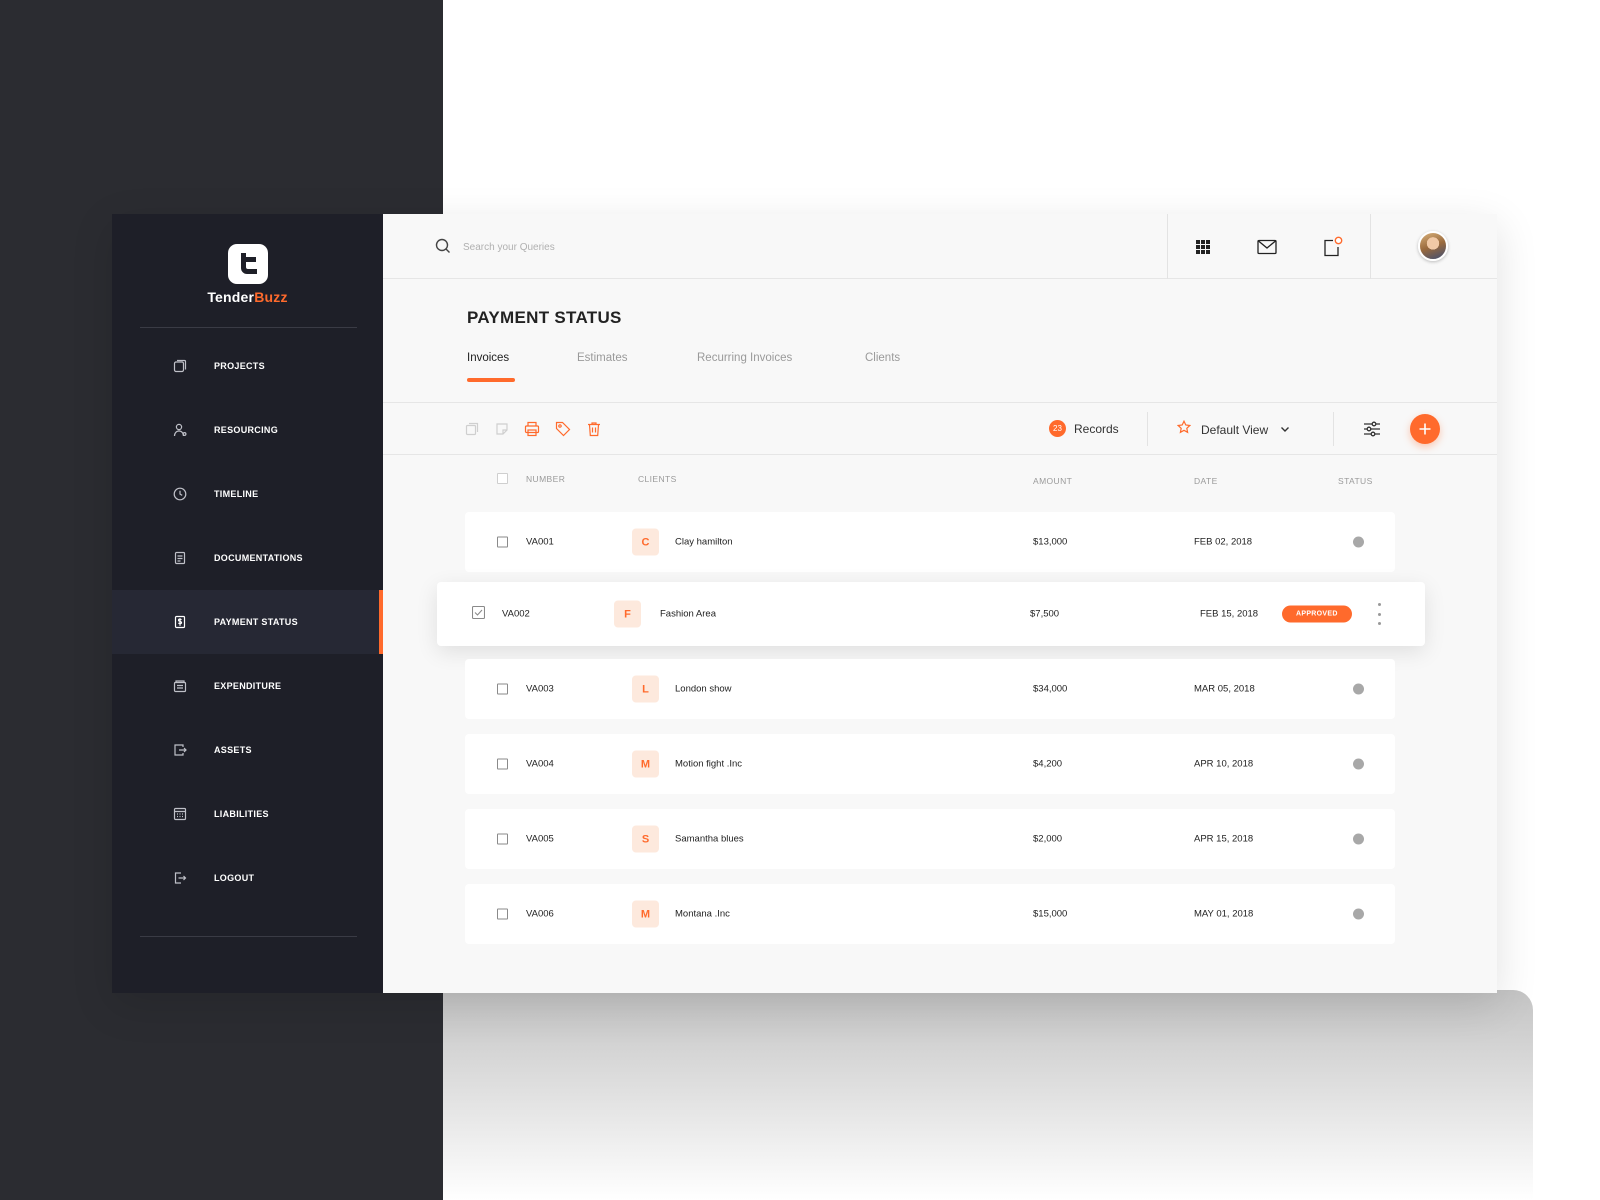 The width and height of the screenshot is (1600, 1200). I want to click on client-name: Clay hamilton, so click(704, 542).